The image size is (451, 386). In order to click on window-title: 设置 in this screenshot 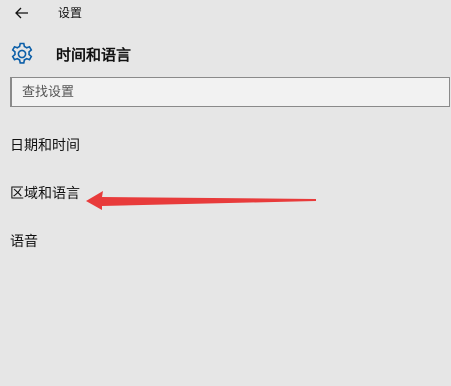, I will do `click(70, 13)`.